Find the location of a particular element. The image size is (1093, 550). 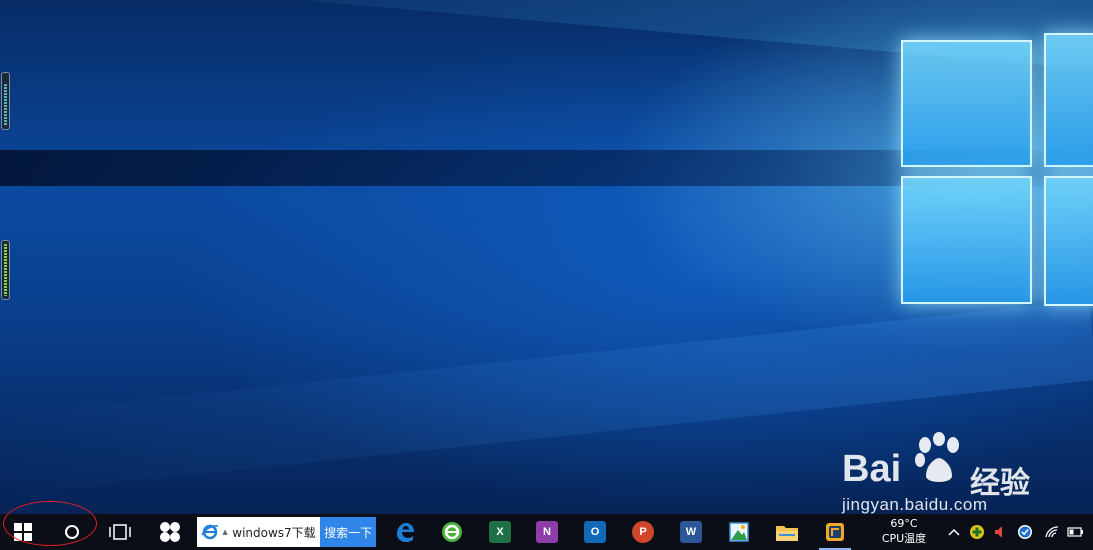

tray-check-app is located at coordinates (1025, 532).